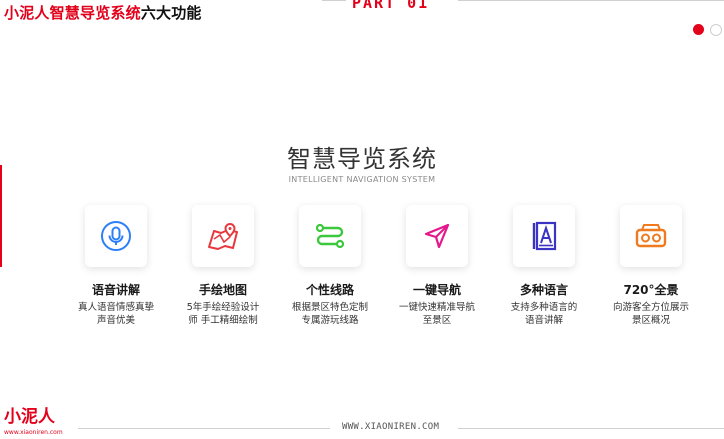 The width and height of the screenshot is (724, 439). Describe the element at coordinates (436, 290) in the screenshot. I see `feature-title: 一键导航` at that location.